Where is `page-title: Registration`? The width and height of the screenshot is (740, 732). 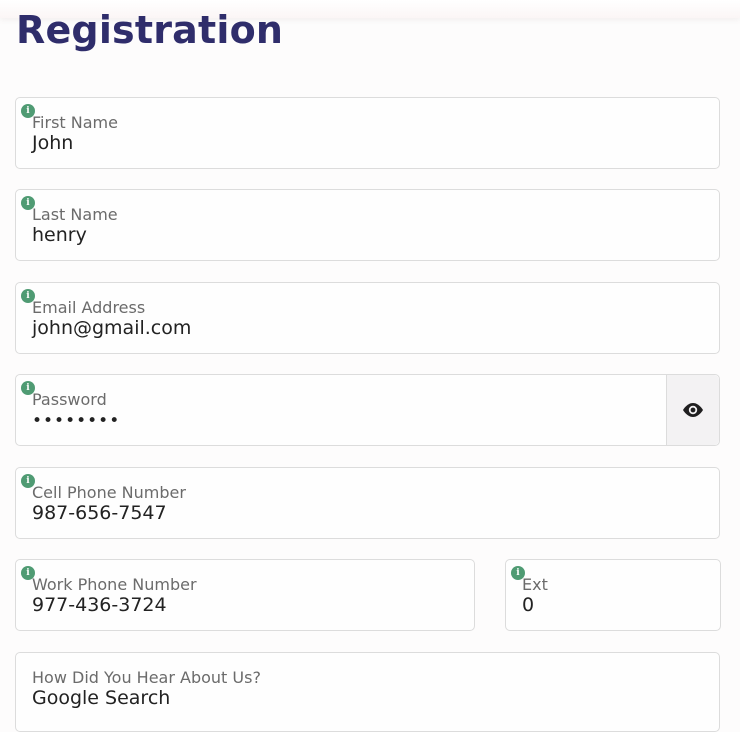
page-title: Registration is located at coordinates (150, 30).